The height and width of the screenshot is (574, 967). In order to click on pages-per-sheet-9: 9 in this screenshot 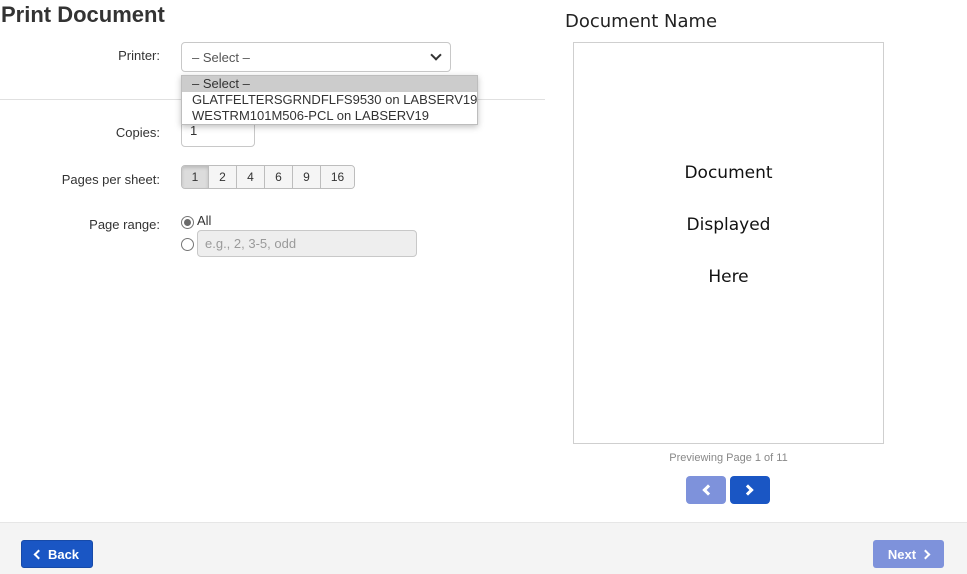, I will do `click(307, 177)`.